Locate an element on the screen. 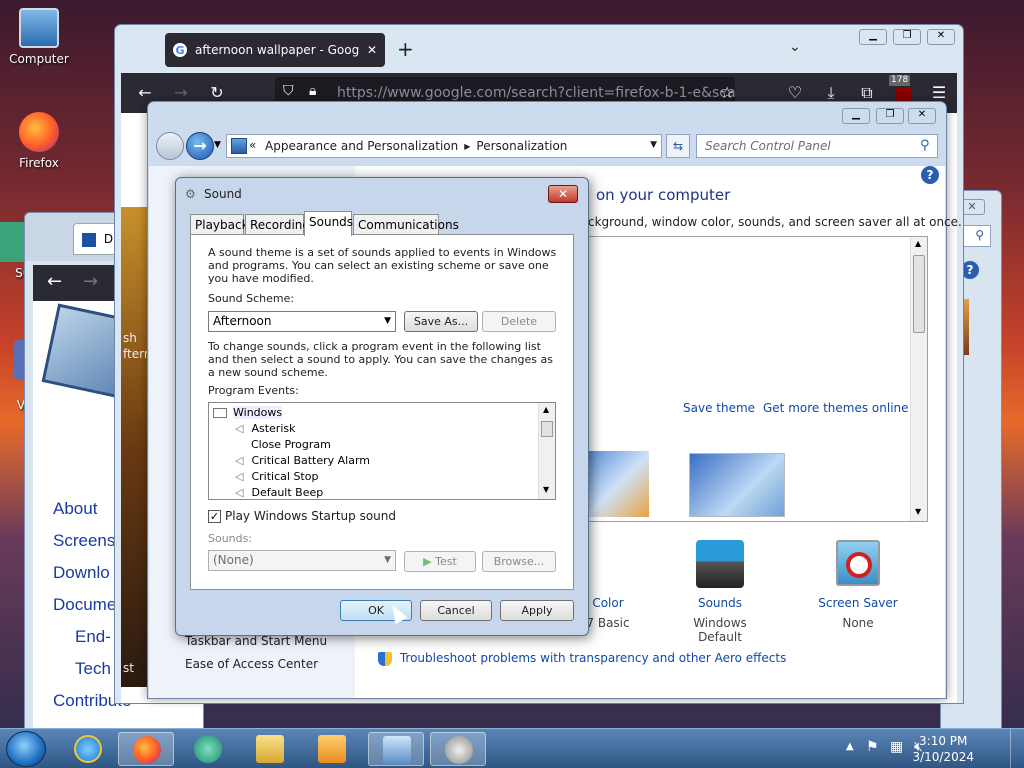 This screenshot has height=768, width=1024. recent-pages-chevron-icon: ▼ is located at coordinates (217, 145).